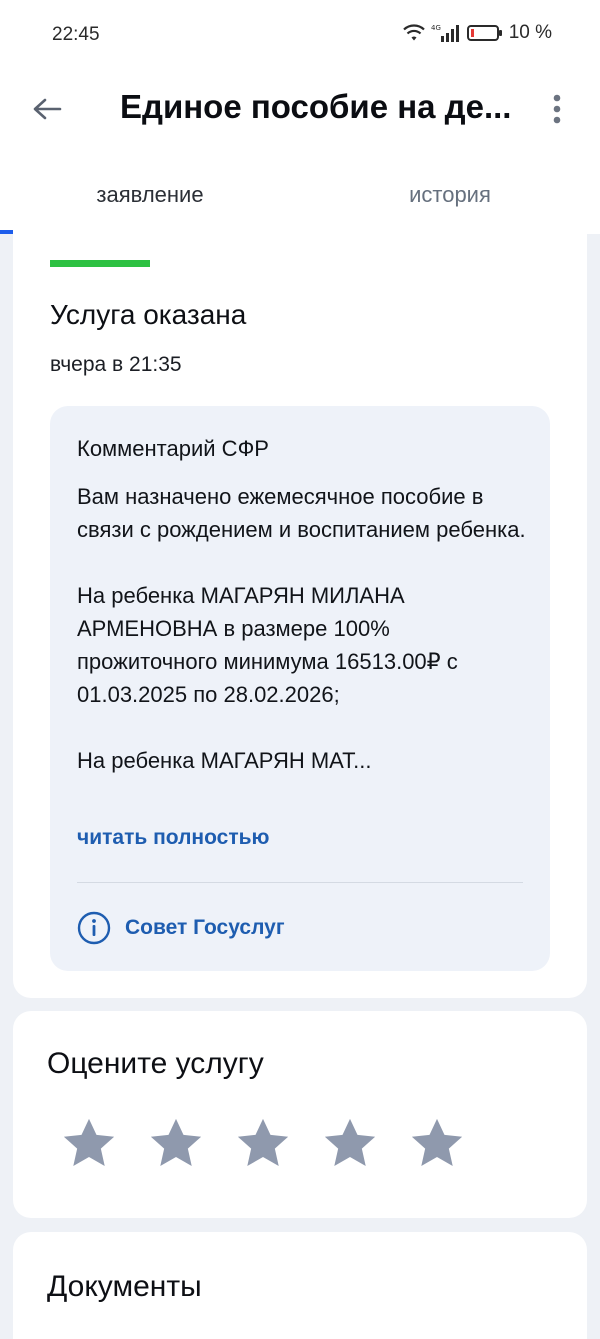 Image resolution: width=600 pixels, height=1339 pixels. Describe the element at coordinates (436, 28) in the screenshot. I see `network-type-label: 4G` at that location.